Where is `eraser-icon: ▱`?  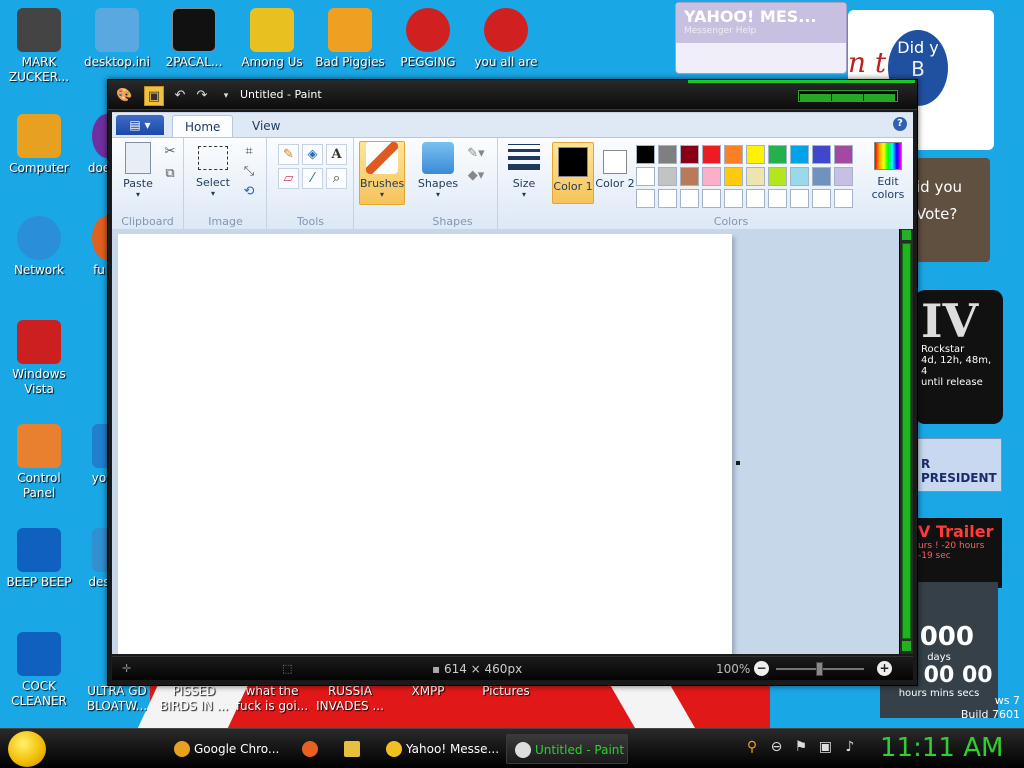 eraser-icon: ▱ is located at coordinates (288, 178).